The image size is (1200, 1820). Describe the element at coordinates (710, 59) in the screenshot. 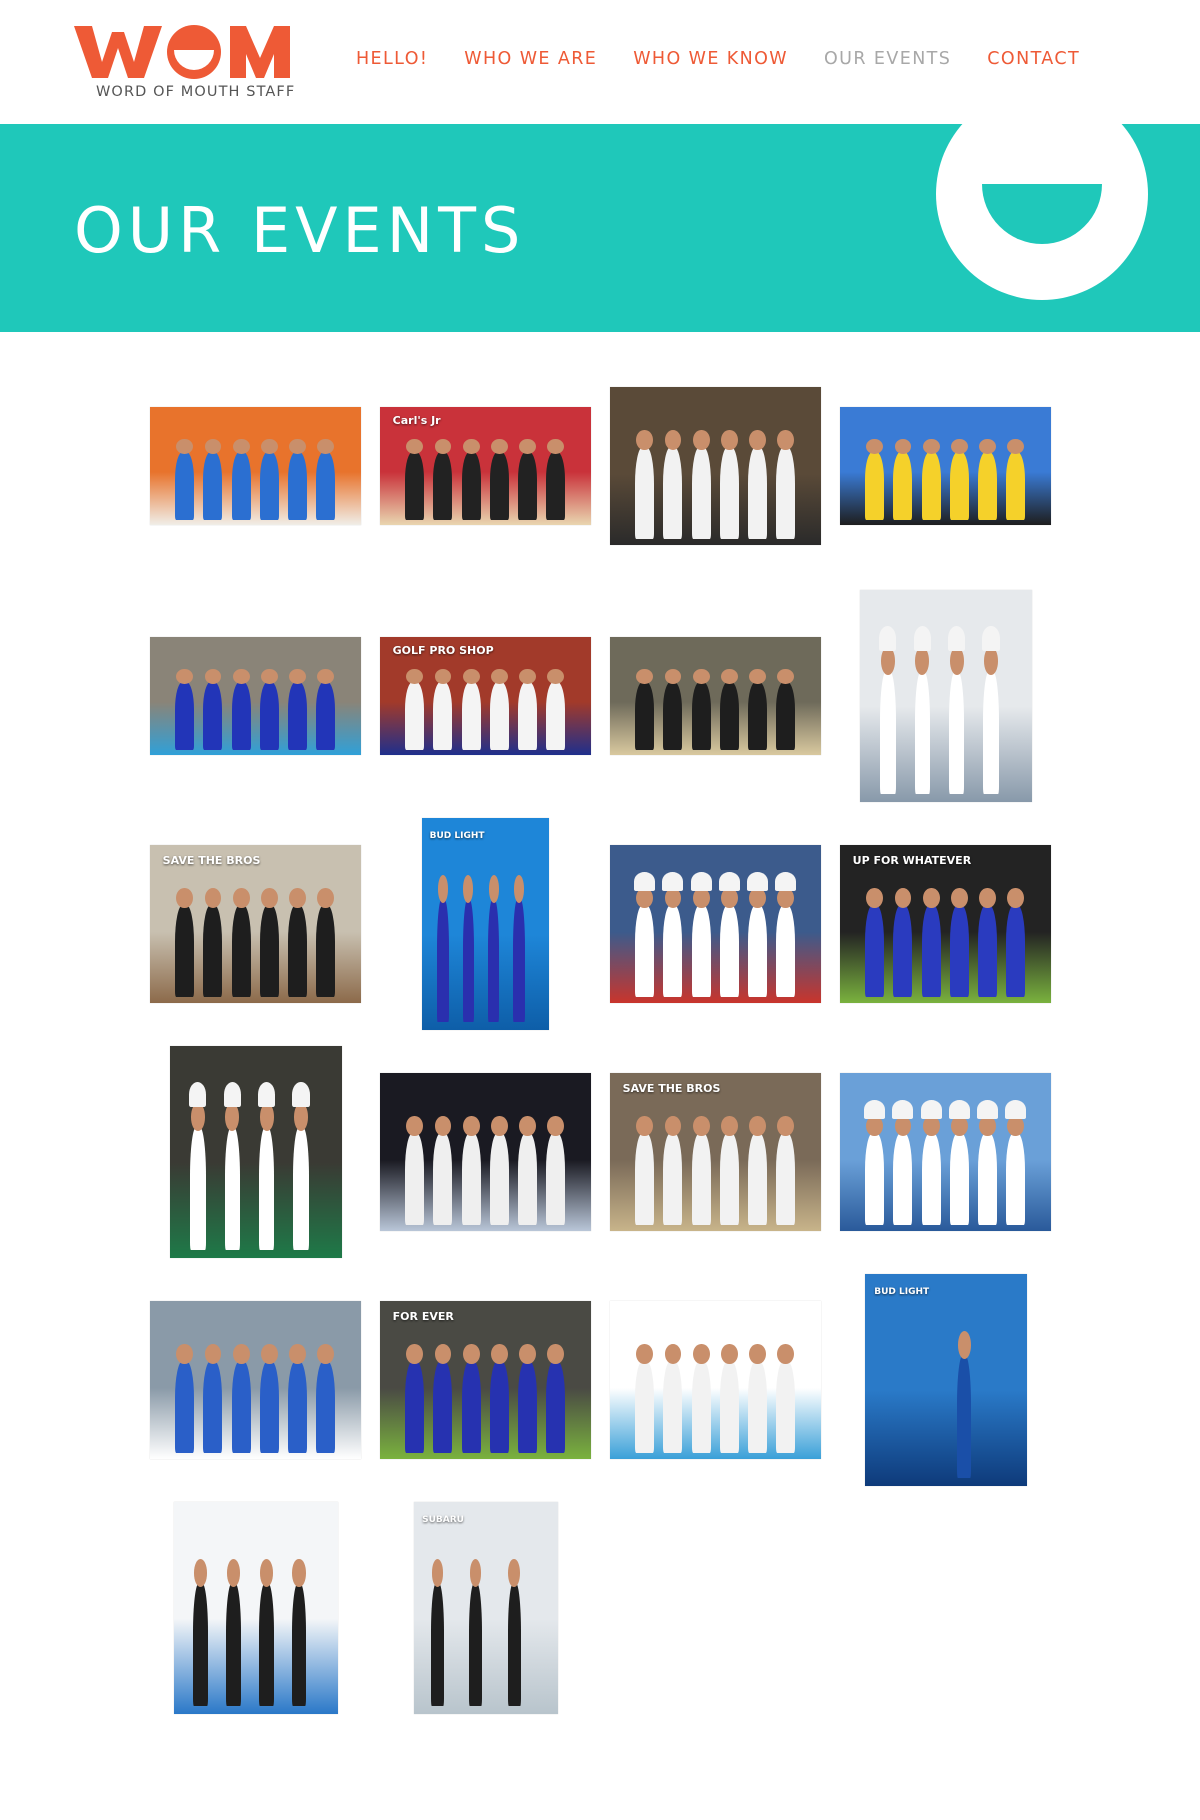

I see `nav-item-who-we-know: WHO WE KNOW` at that location.